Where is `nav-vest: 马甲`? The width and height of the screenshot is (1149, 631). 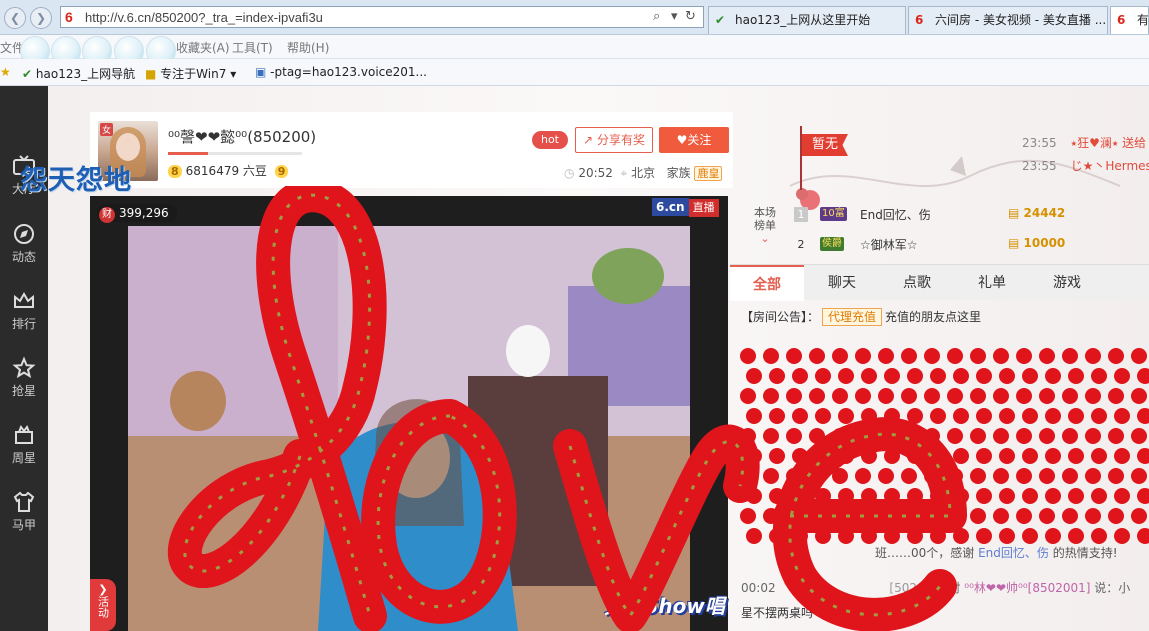 nav-vest: 马甲 is located at coordinates (24, 514).